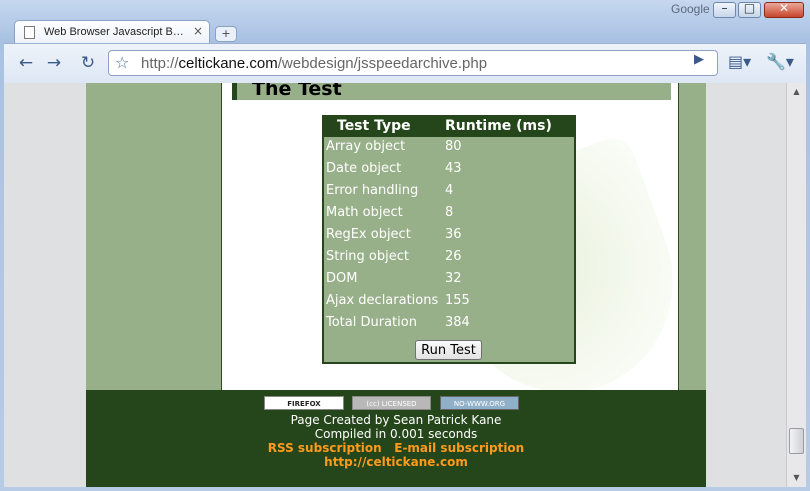 The width and height of the screenshot is (810, 491). Describe the element at coordinates (228, 63) in the screenshot. I see `url-host: celtickane.com` at that location.